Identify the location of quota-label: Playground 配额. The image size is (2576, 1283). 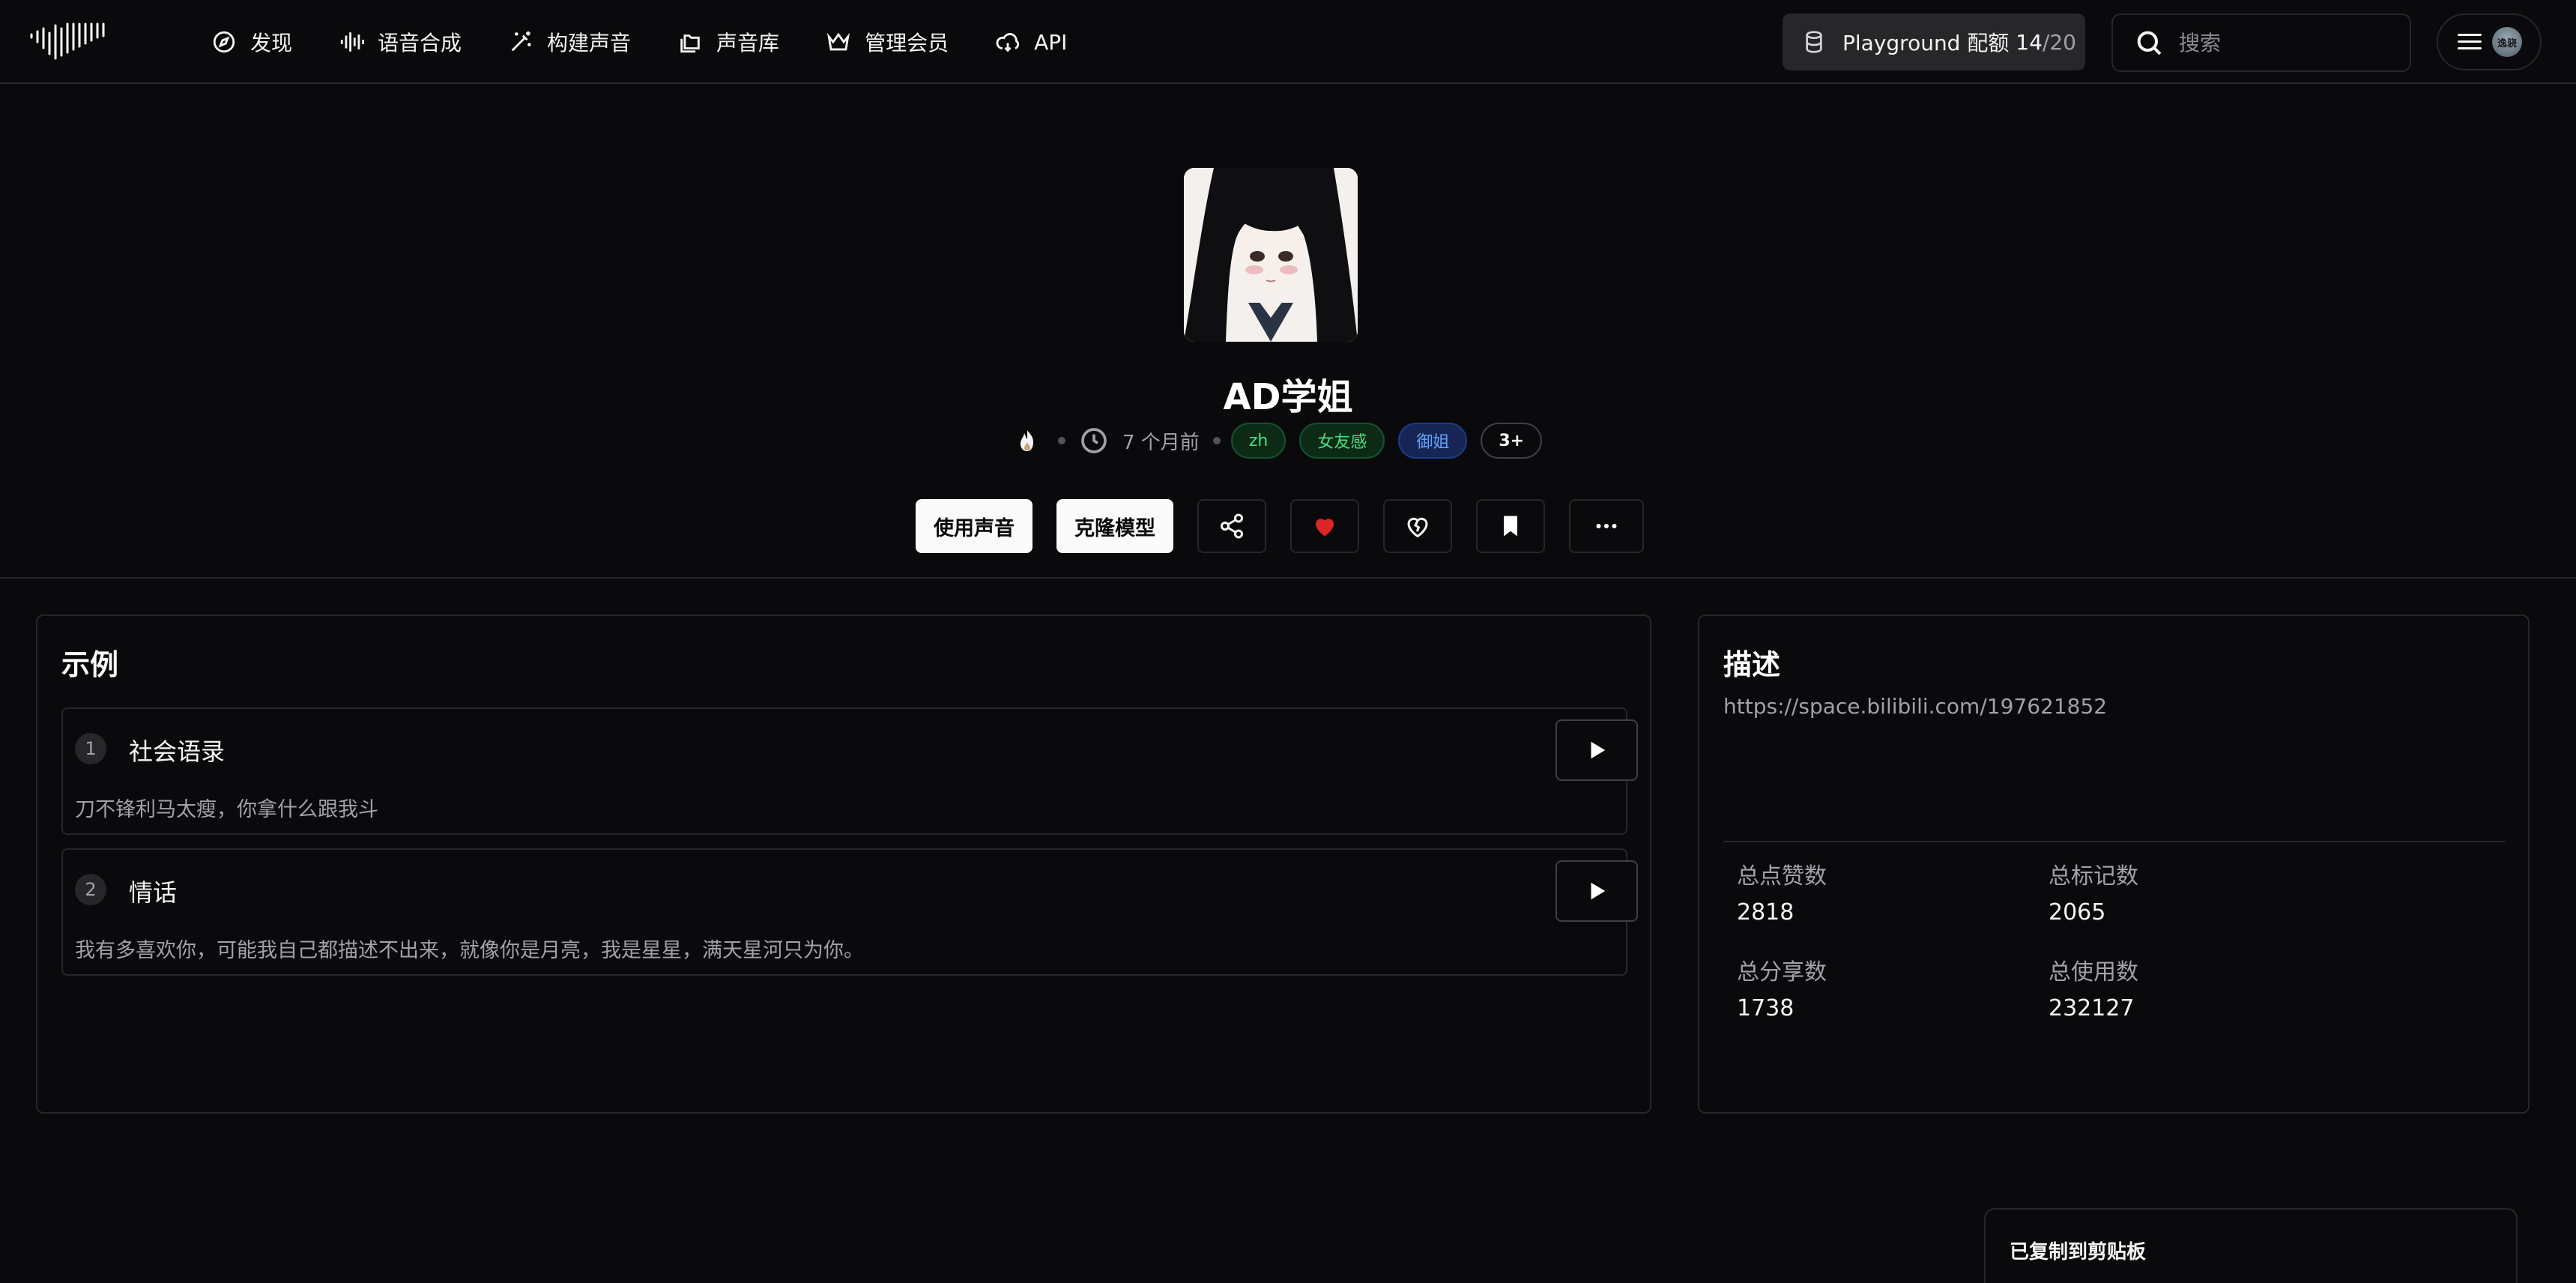
(1926, 43).